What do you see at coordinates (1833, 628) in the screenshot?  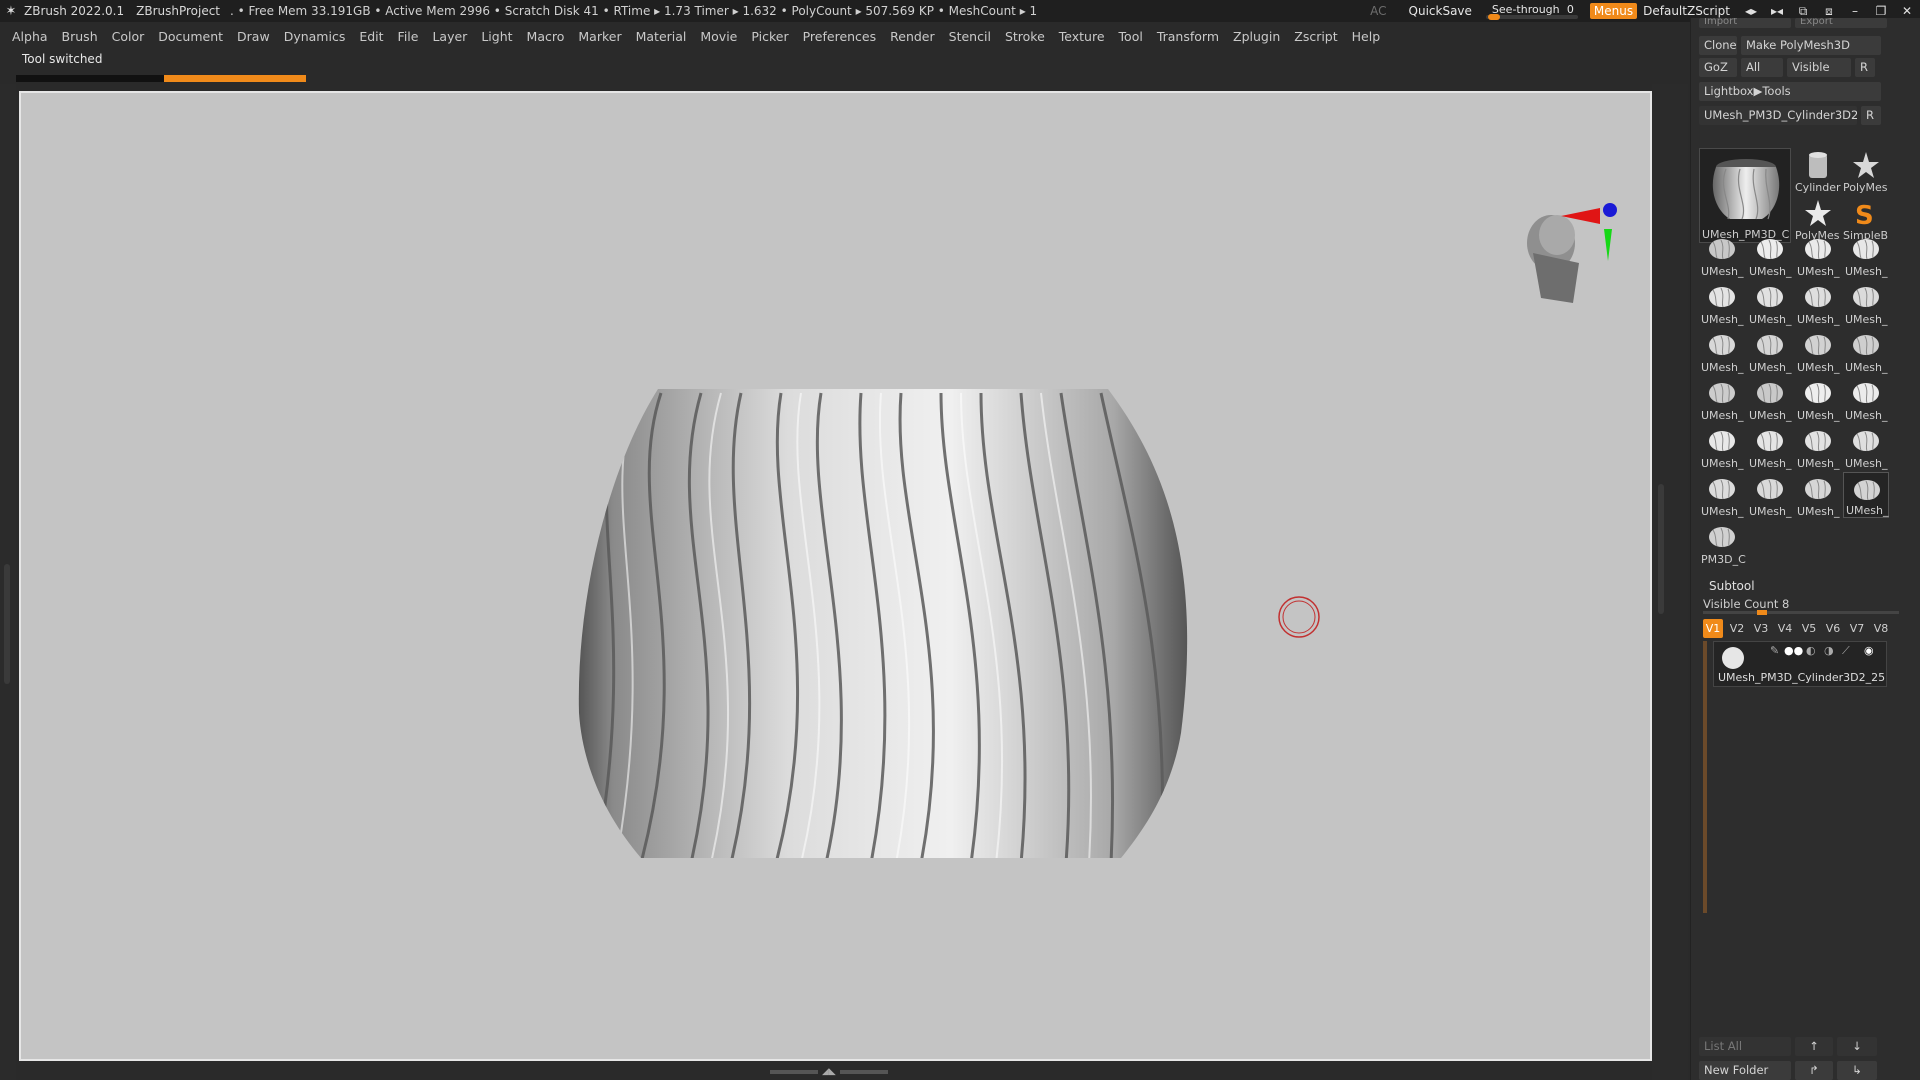 I see `vset-tab-v6: V6` at bounding box center [1833, 628].